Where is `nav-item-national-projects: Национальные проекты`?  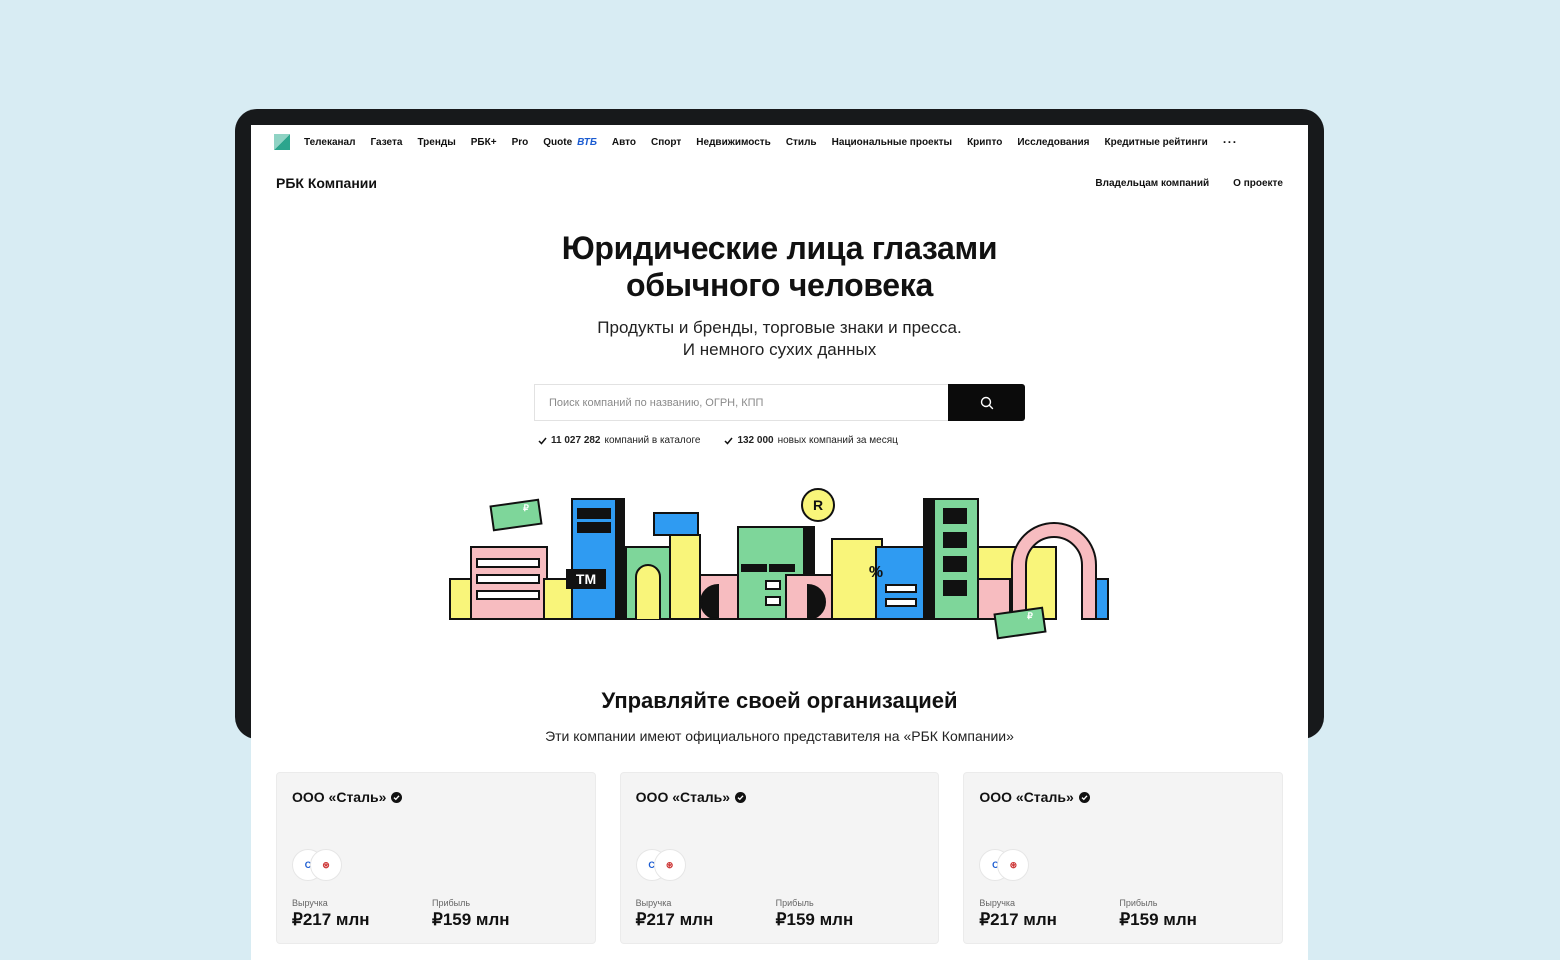
nav-item-national-projects: Национальные проекты is located at coordinates (892, 142).